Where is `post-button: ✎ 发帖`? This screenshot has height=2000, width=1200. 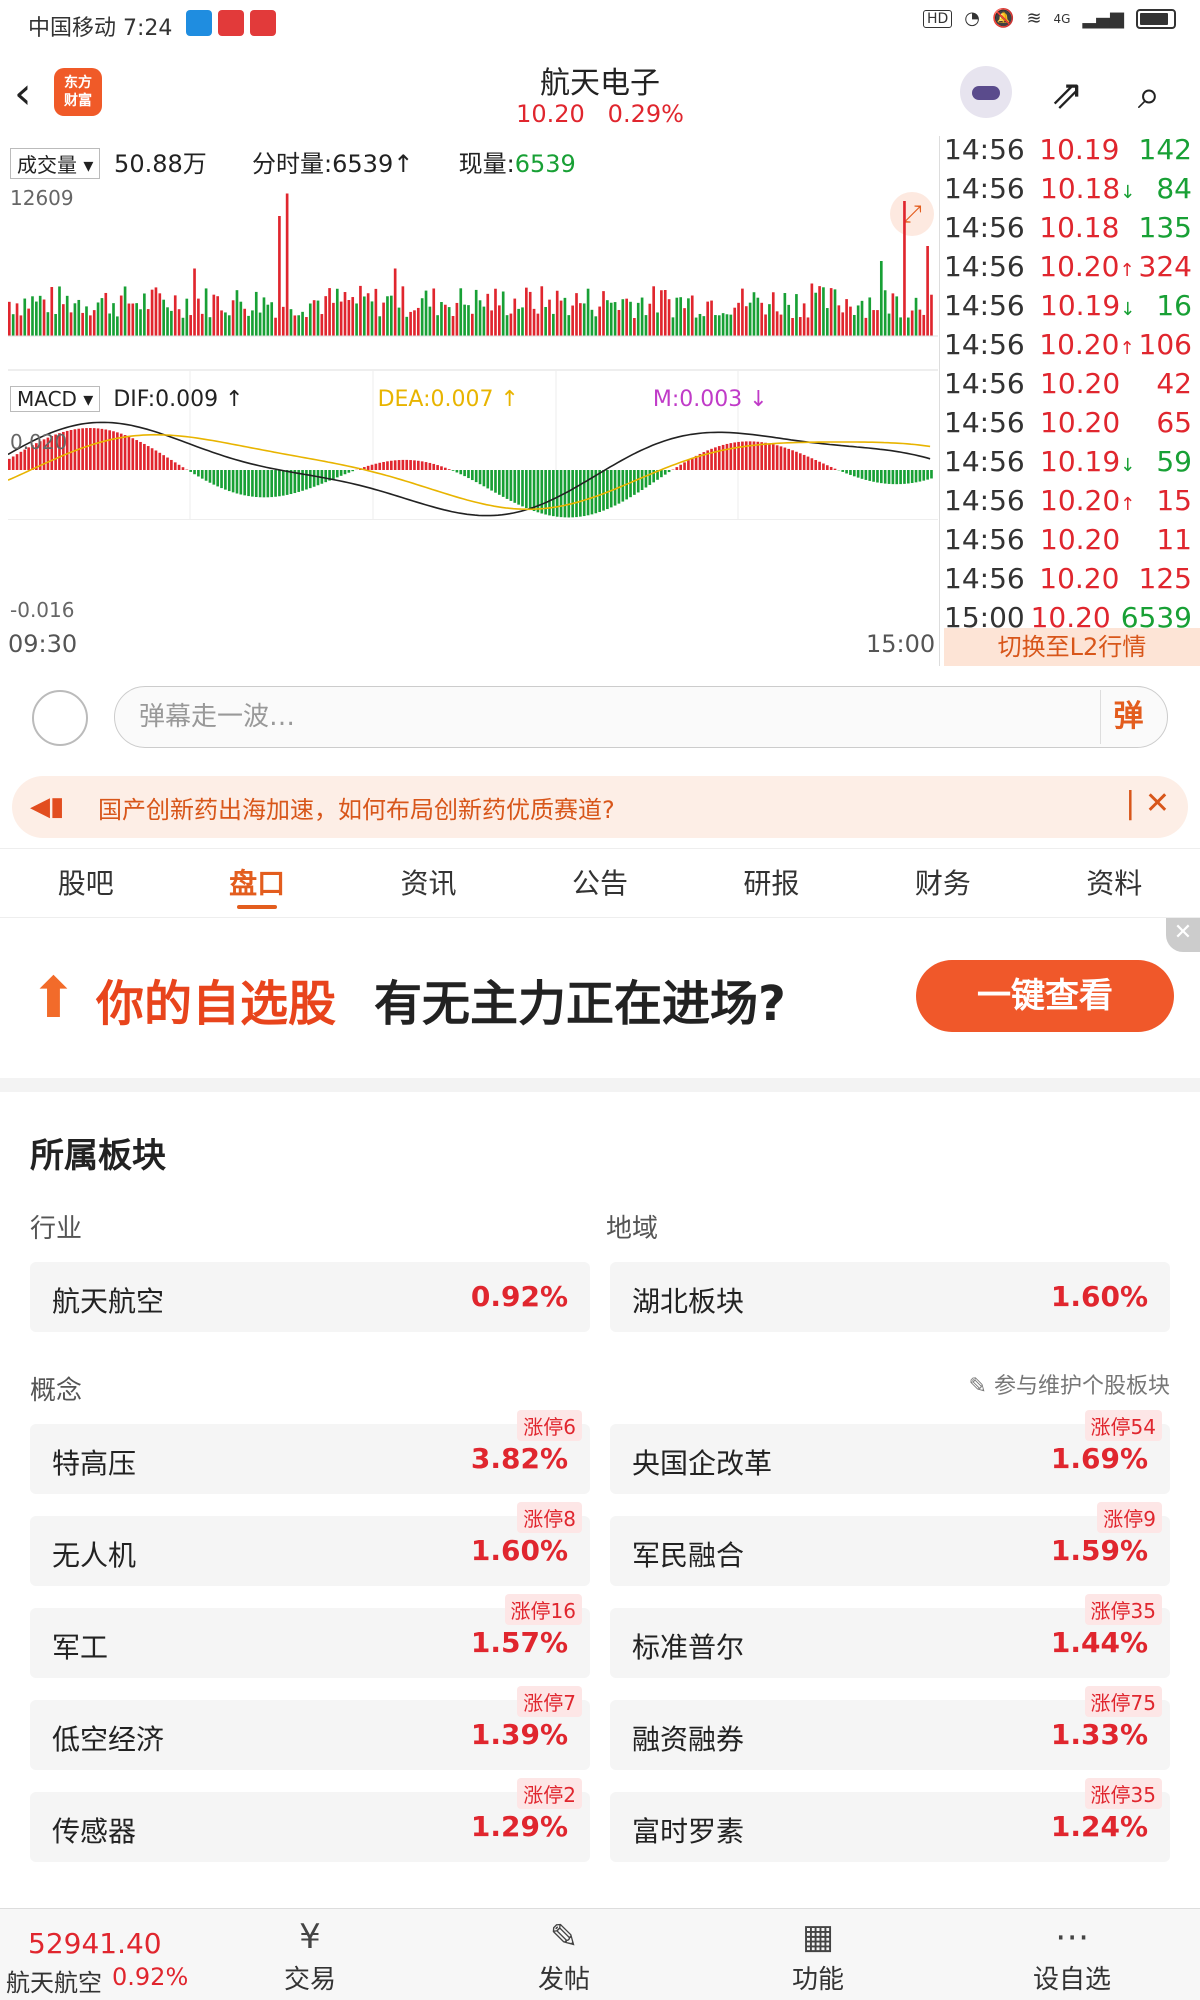 post-button: ✎ 发帖 is located at coordinates (564, 1955).